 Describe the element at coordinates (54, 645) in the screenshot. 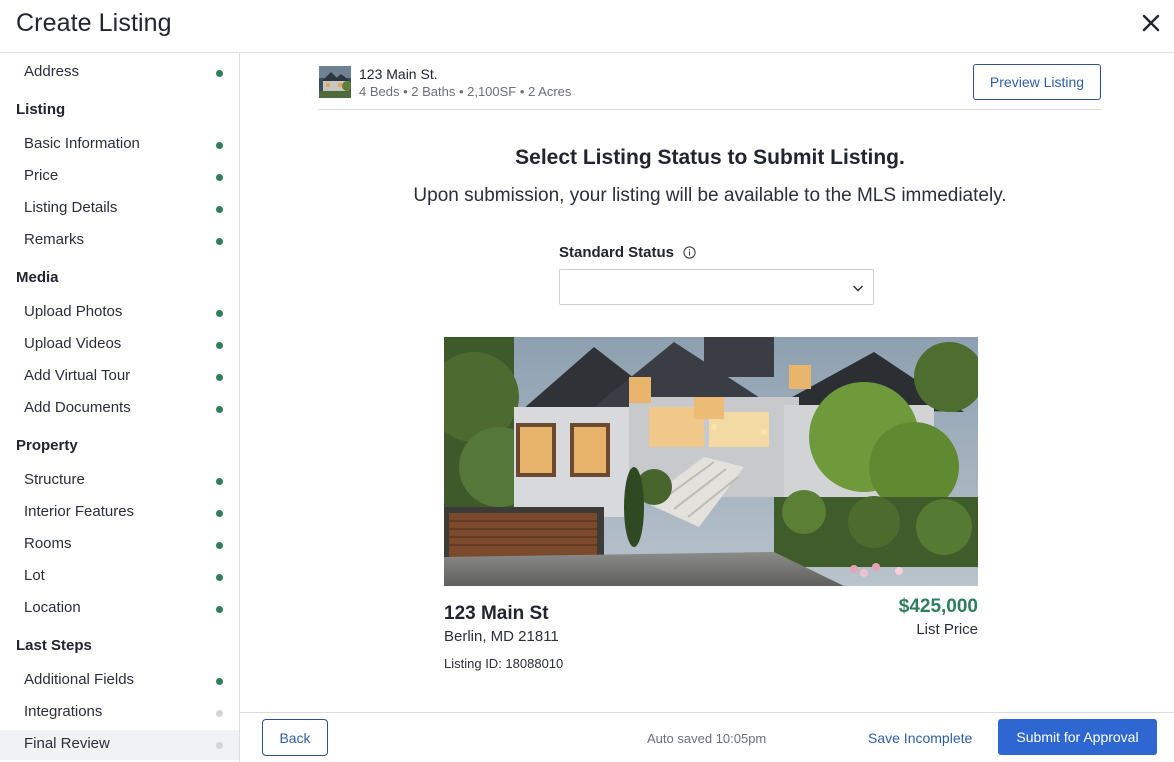

I see `sidebar-section-last-steps: Last Steps` at that location.